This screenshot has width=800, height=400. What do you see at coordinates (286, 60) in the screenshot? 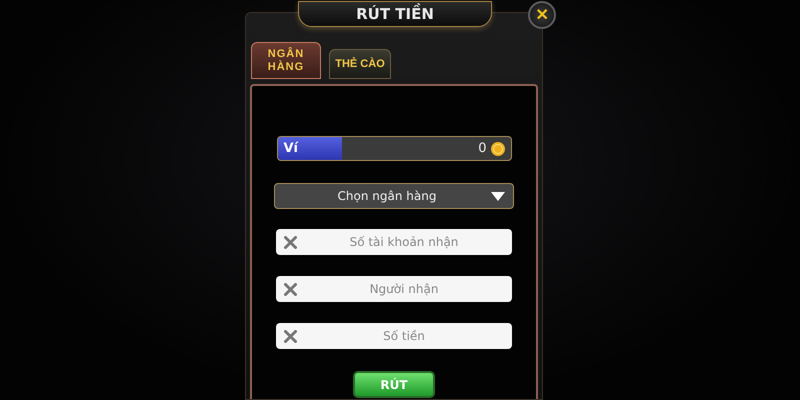
I see `tab: NGÂN HÀNG` at bounding box center [286, 60].